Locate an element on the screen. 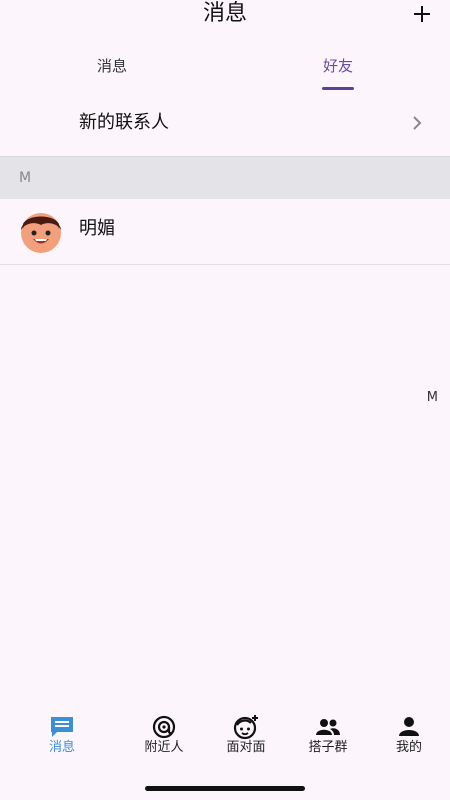 The height and width of the screenshot is (800, 450). home-indicator is located at coordinates (225, 788).